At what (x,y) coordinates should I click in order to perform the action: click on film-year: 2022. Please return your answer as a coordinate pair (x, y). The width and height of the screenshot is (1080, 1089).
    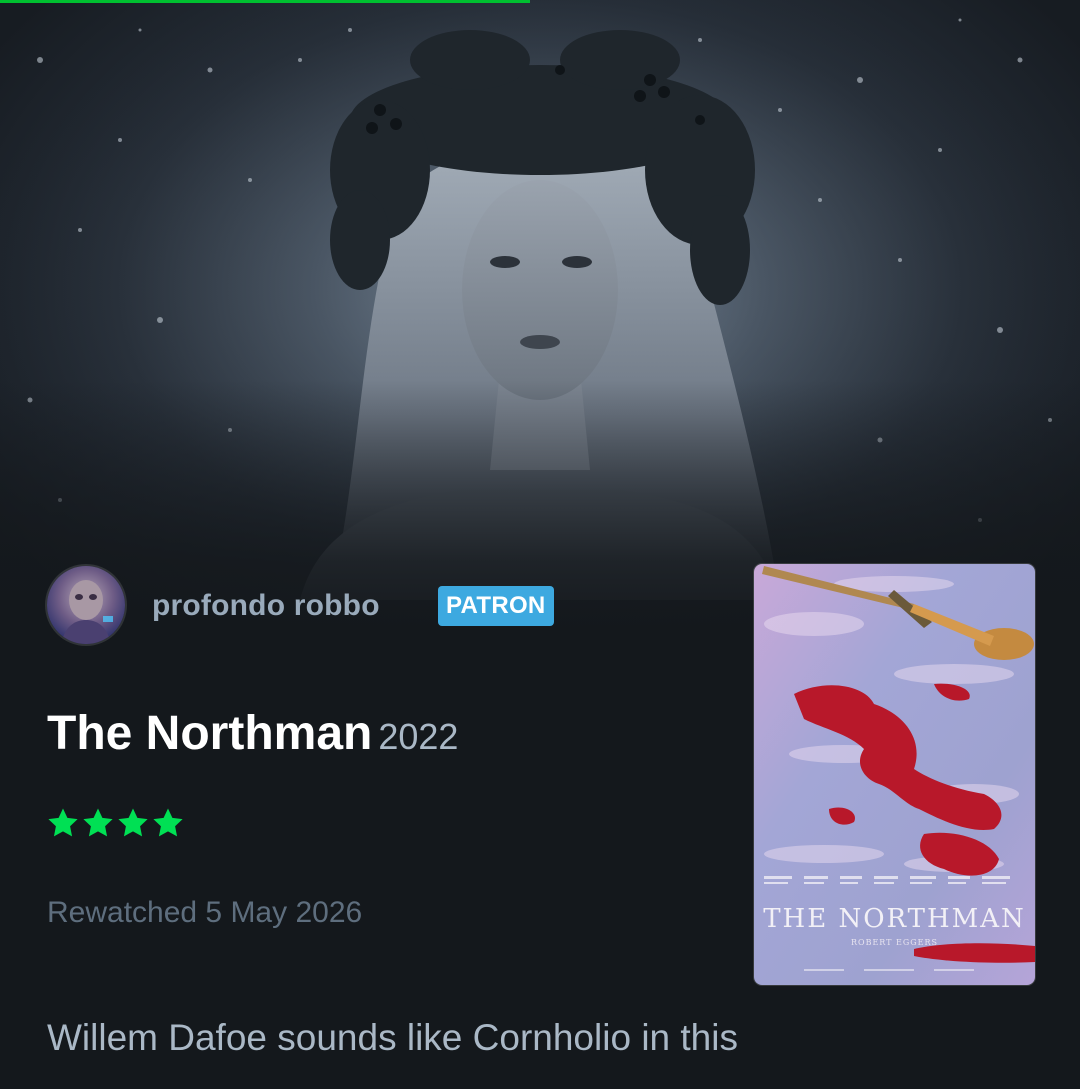
    Looking at the image, I should click on (418, 736).